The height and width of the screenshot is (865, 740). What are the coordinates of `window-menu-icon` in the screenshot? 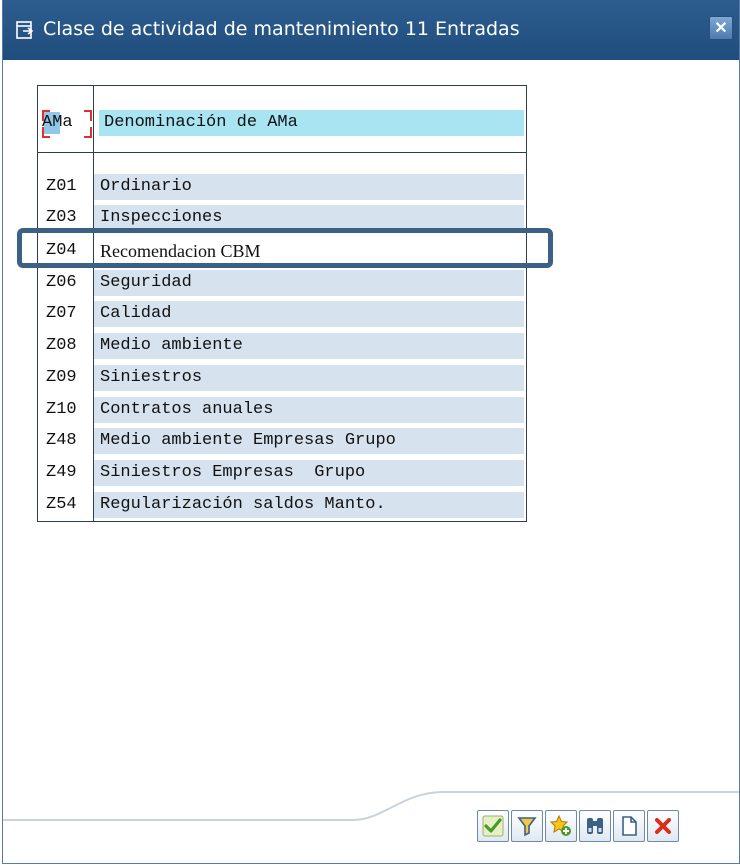 It's located at (25, 30).